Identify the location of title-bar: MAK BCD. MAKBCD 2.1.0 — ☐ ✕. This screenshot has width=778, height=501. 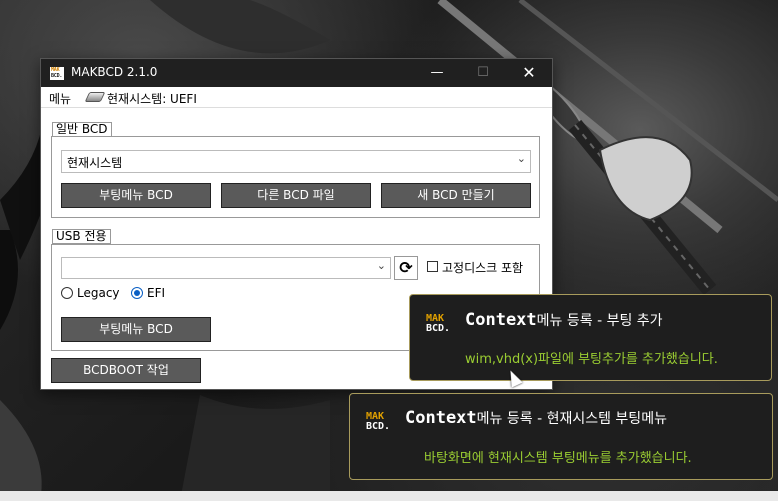
(296, 73).